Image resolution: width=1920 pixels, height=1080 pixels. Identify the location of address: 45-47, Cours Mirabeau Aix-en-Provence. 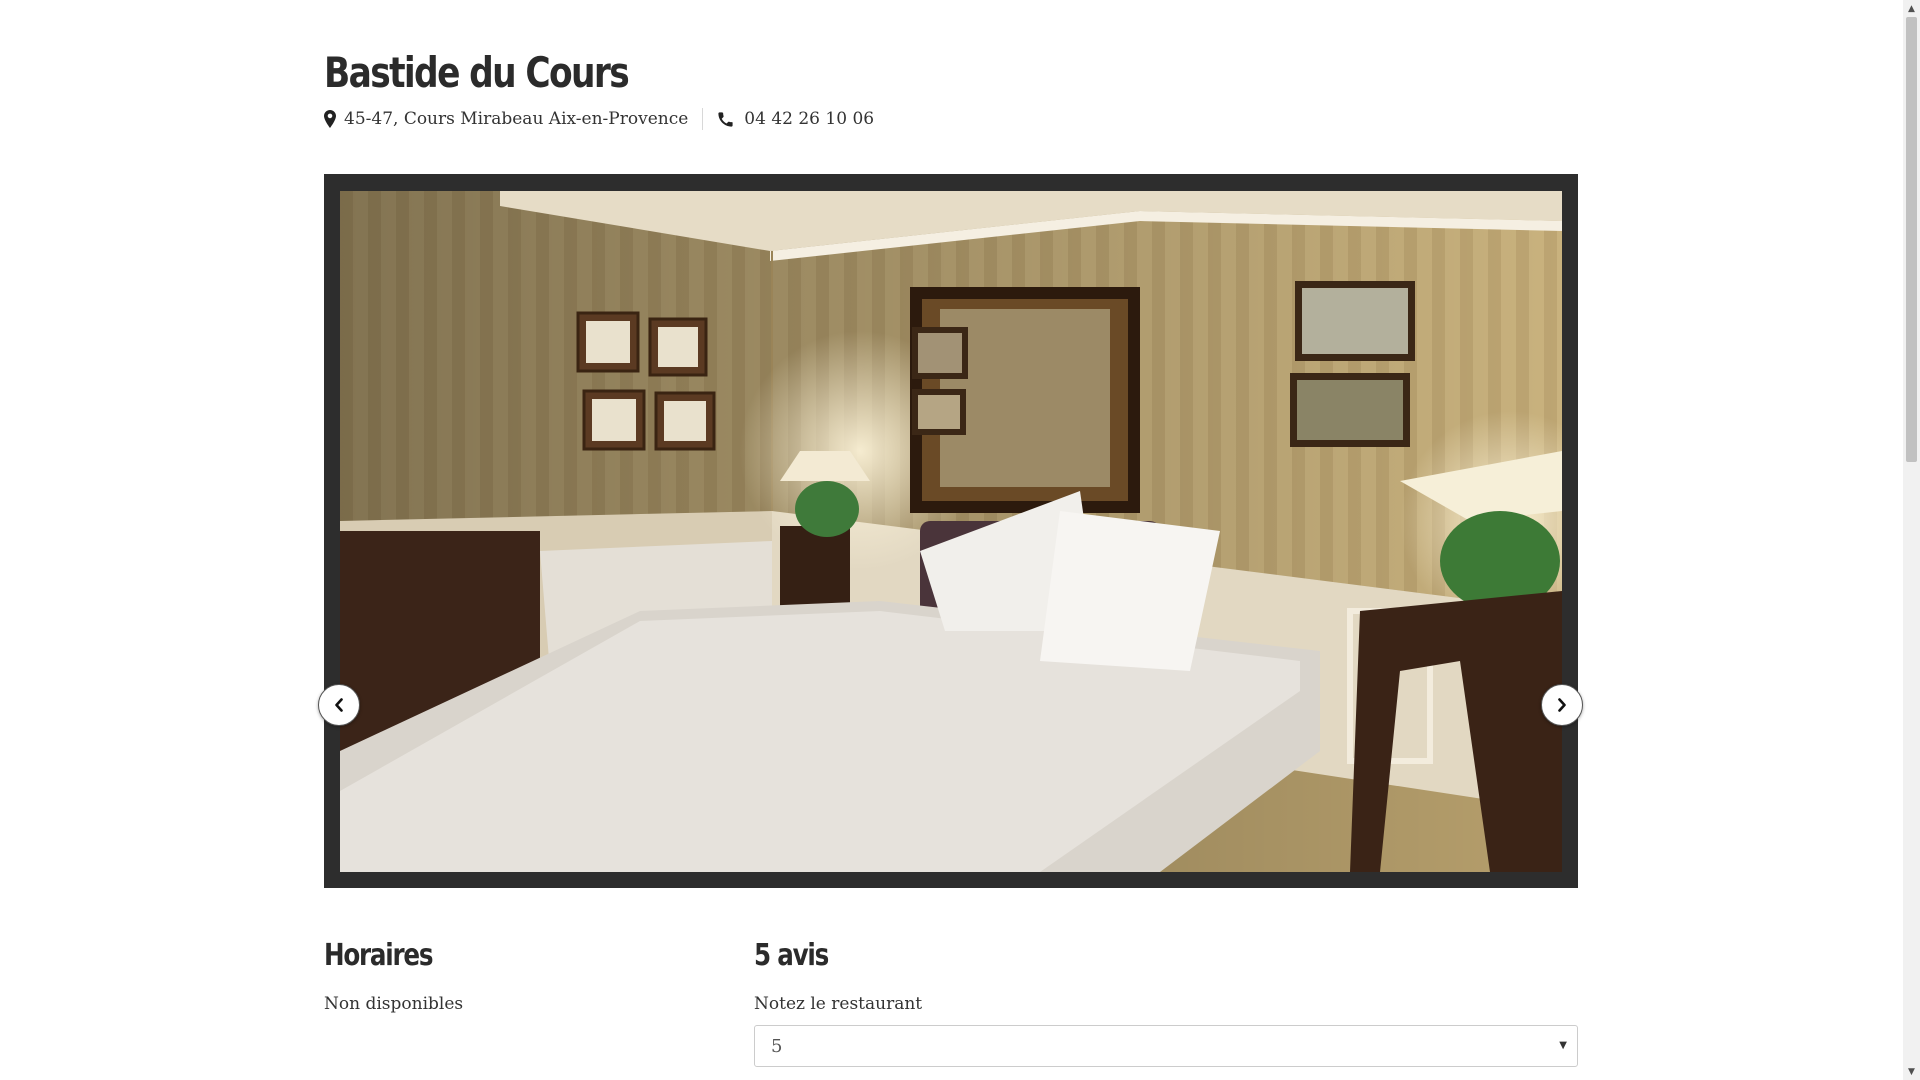
(506, 119).